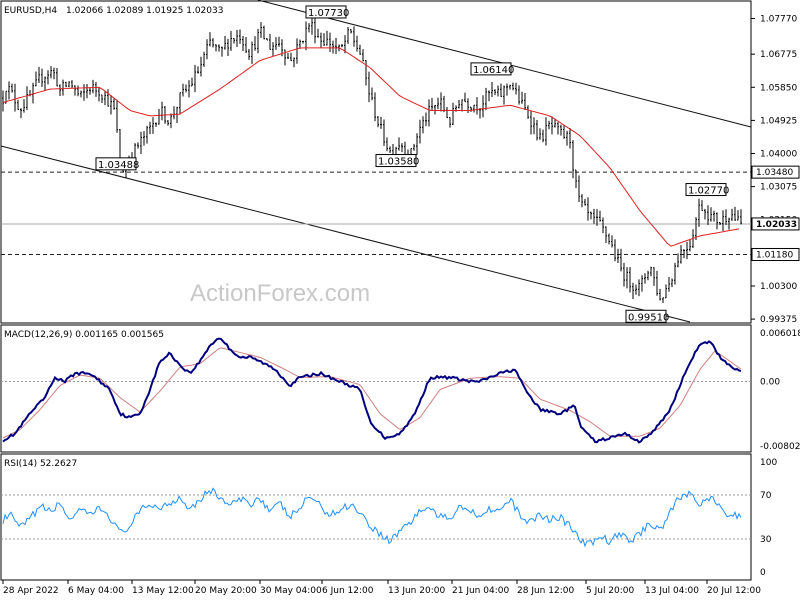  What do you see at coordinates (545, 591) in the screenshot?
I see `time-axis-label: 28 Jun 12:00` at bounding box center [545, 591].